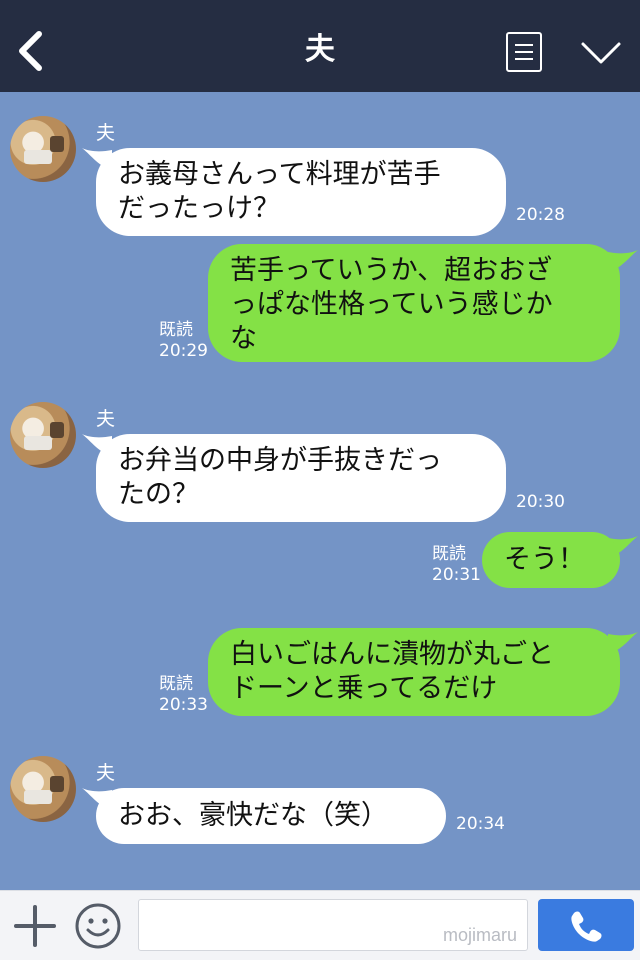 The image size is (640, 960). I want to click on message-line: お義母さんって料理が苦手, so click(279, 174).